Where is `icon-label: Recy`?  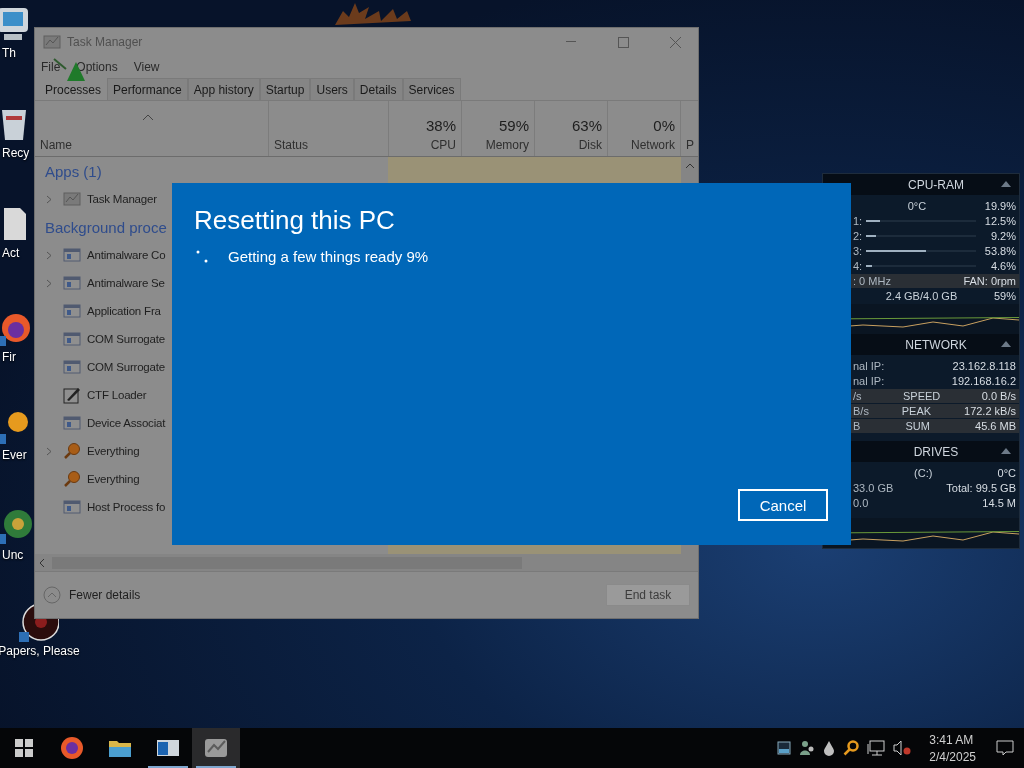
icon-label: Recy is located at coordinates (15, 153).